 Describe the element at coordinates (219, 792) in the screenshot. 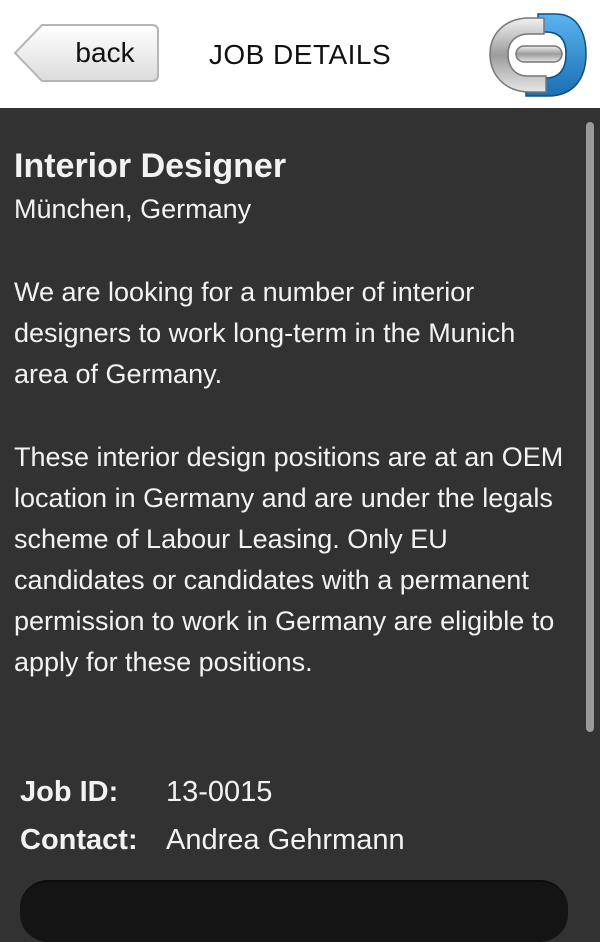

I see `job-id-value: 13-0015` at that location.